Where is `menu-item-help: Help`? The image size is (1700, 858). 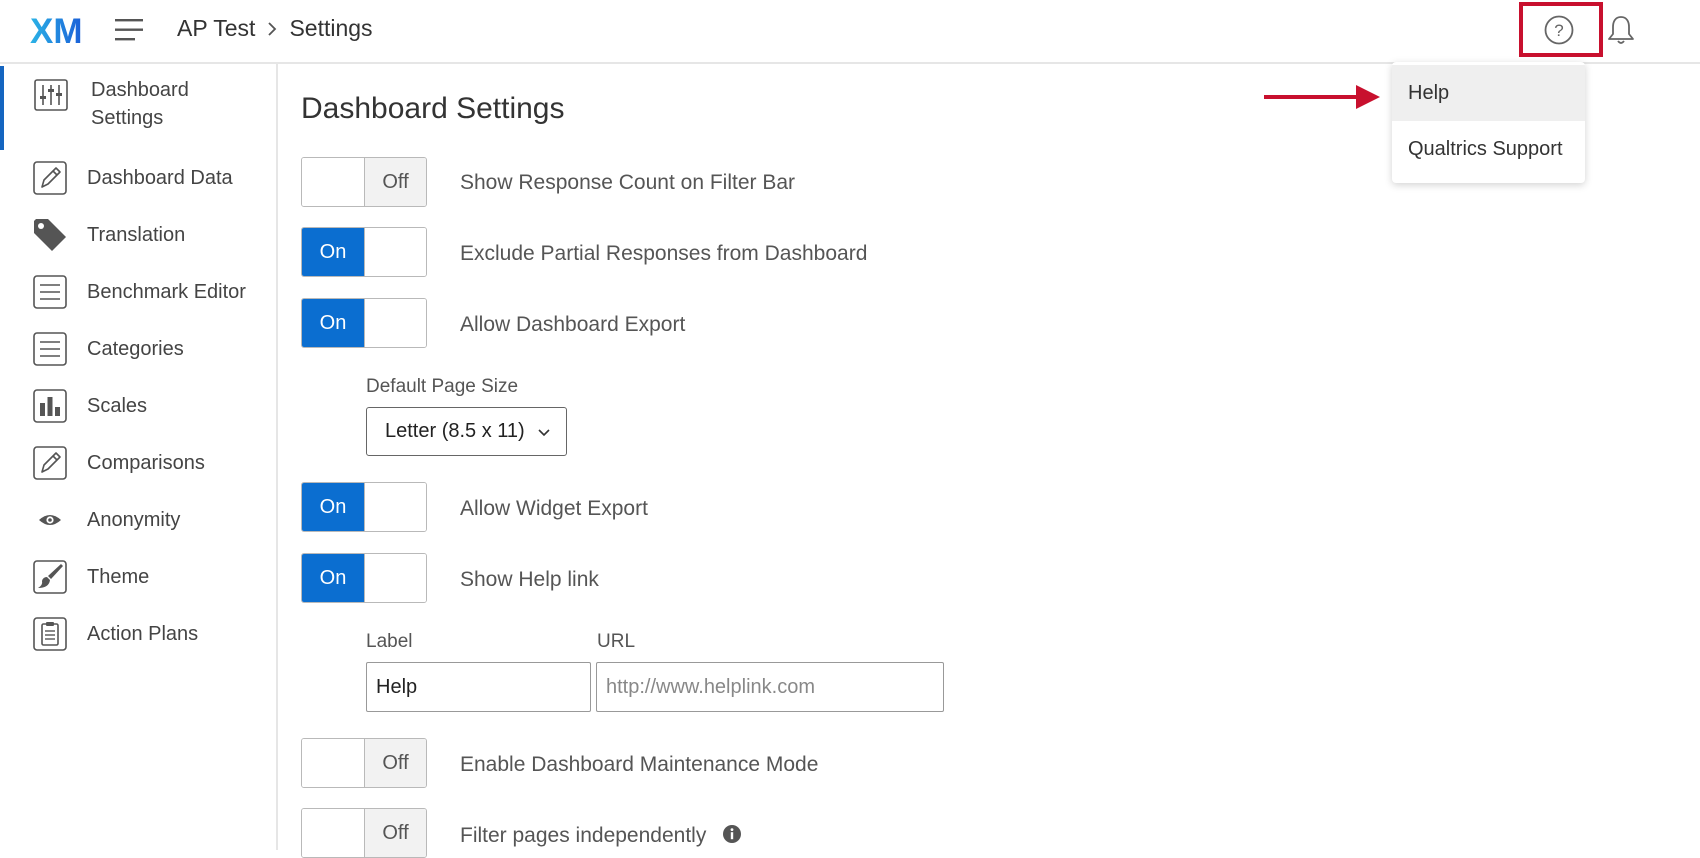
menu-item-help: Help is located at coordinates (1488, 93).